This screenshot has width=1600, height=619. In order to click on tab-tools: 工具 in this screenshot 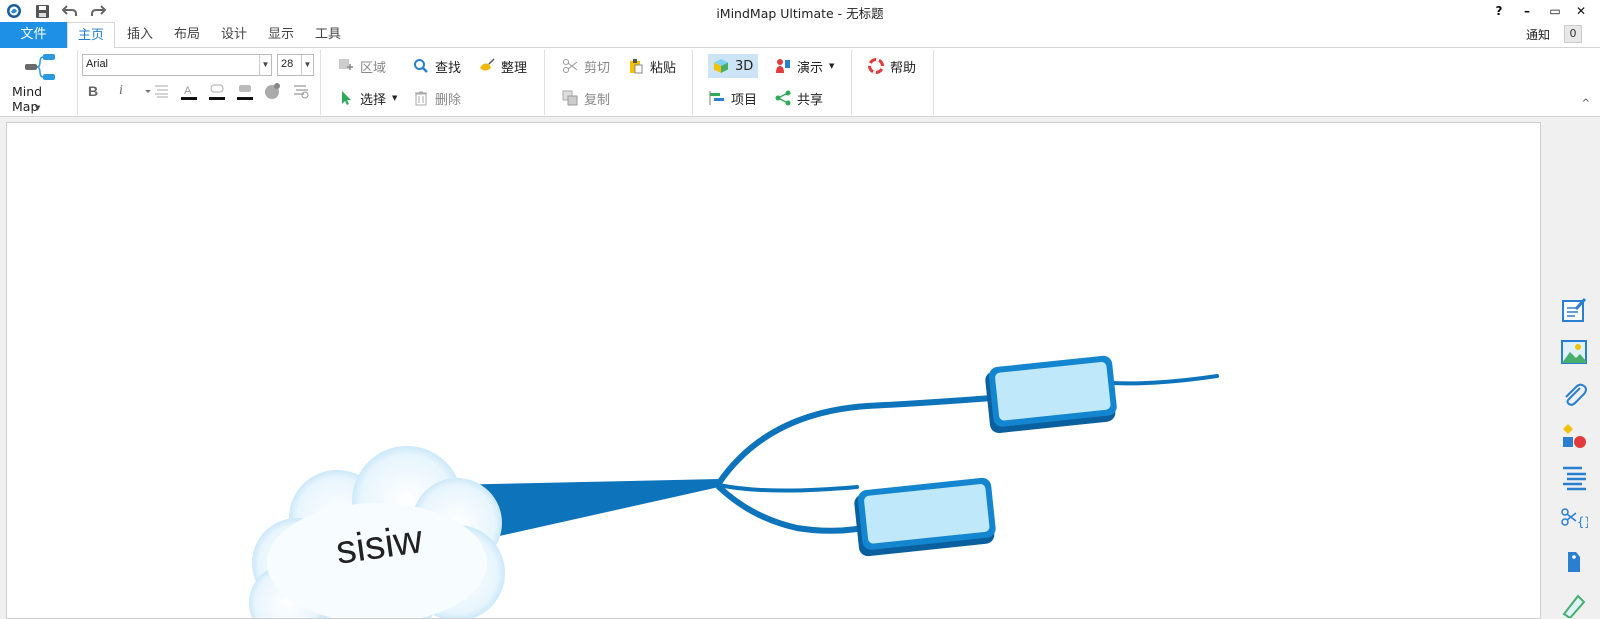, I will do `click(328, 35)`.